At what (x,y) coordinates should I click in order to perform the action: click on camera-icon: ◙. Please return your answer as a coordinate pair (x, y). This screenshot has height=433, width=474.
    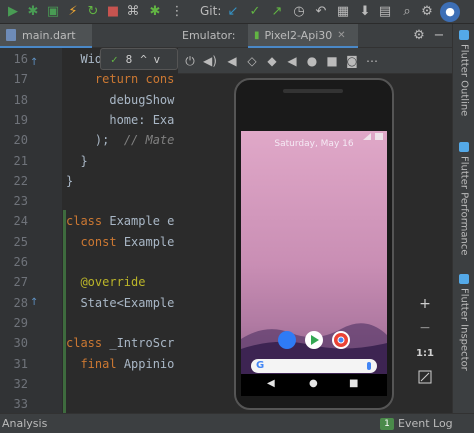
    Looking at the image, I should click on (352, 61).